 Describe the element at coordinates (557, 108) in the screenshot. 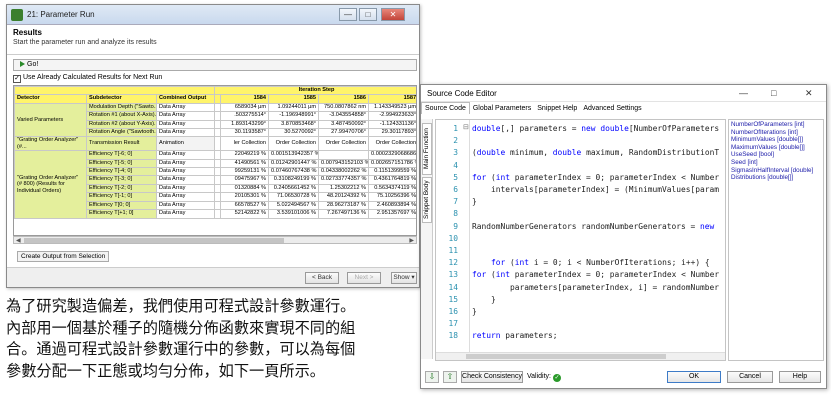

I see `tab-snippet-help: Snippet Help` at that location.